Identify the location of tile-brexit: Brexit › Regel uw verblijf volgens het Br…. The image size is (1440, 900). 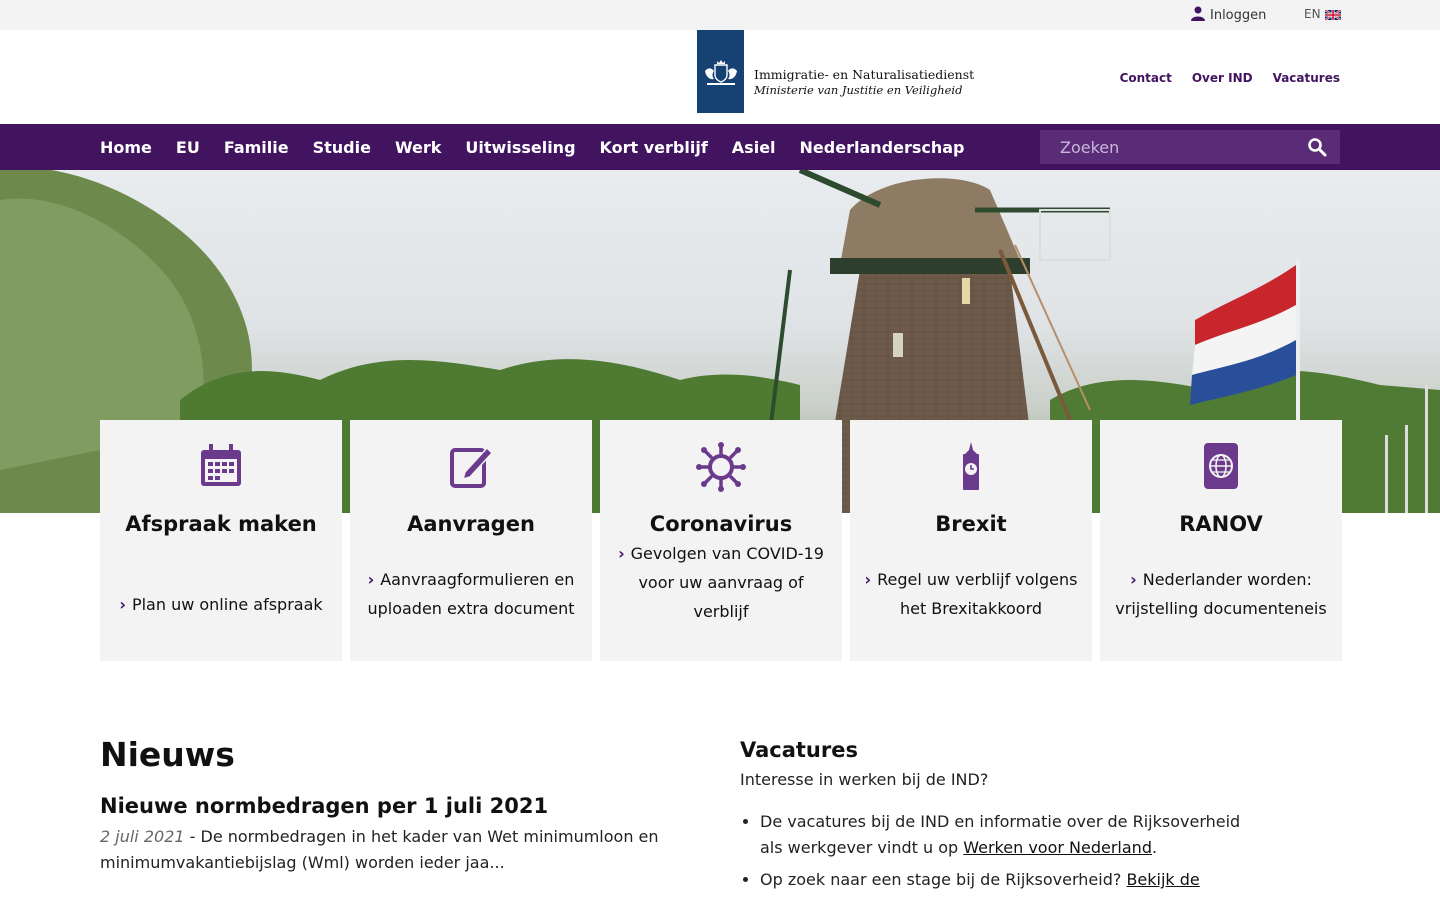
(971, 540).